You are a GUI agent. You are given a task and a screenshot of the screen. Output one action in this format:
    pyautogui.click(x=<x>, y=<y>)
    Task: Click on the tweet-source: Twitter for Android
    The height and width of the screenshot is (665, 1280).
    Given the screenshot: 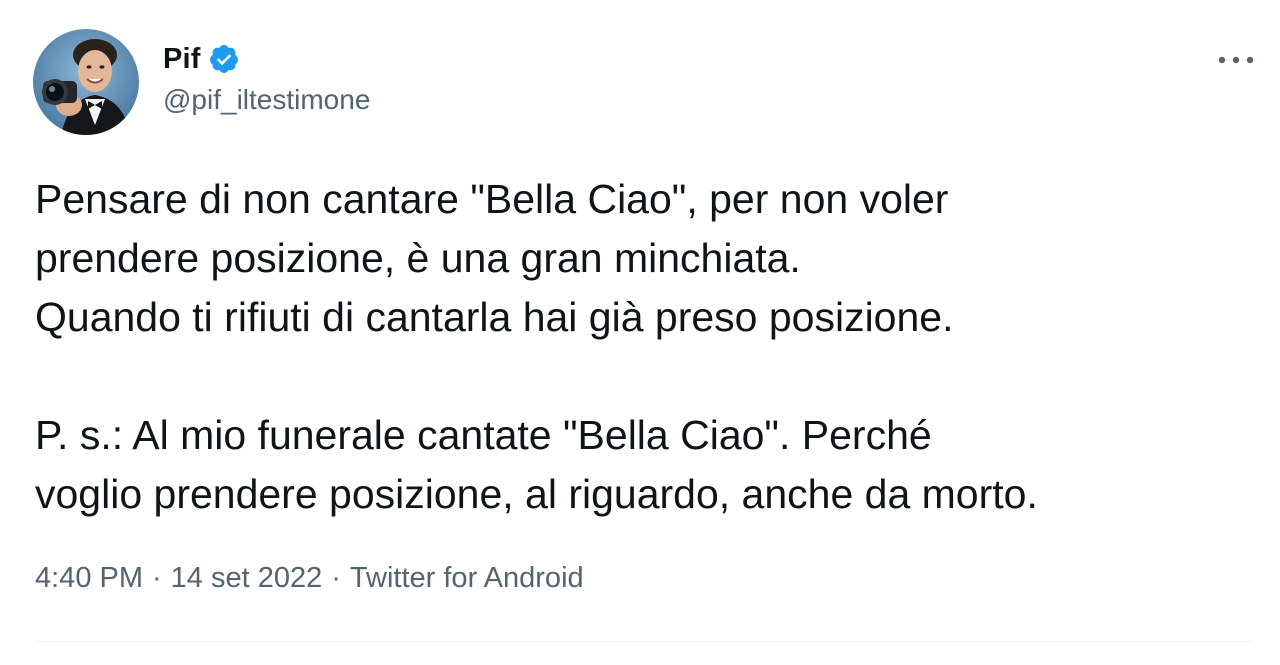 What is the action you would take?
    pyautogui.click(x=467, y=578)
    